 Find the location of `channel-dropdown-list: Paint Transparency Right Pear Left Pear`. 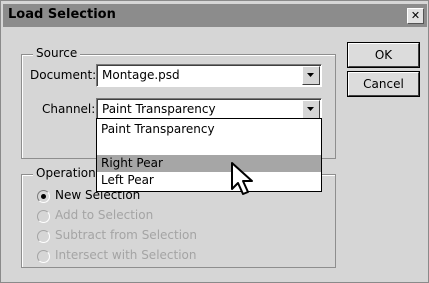

channel-dropdown-list: Paint Transparency Right Pear Left Pear is located at coordinates (209, 155).